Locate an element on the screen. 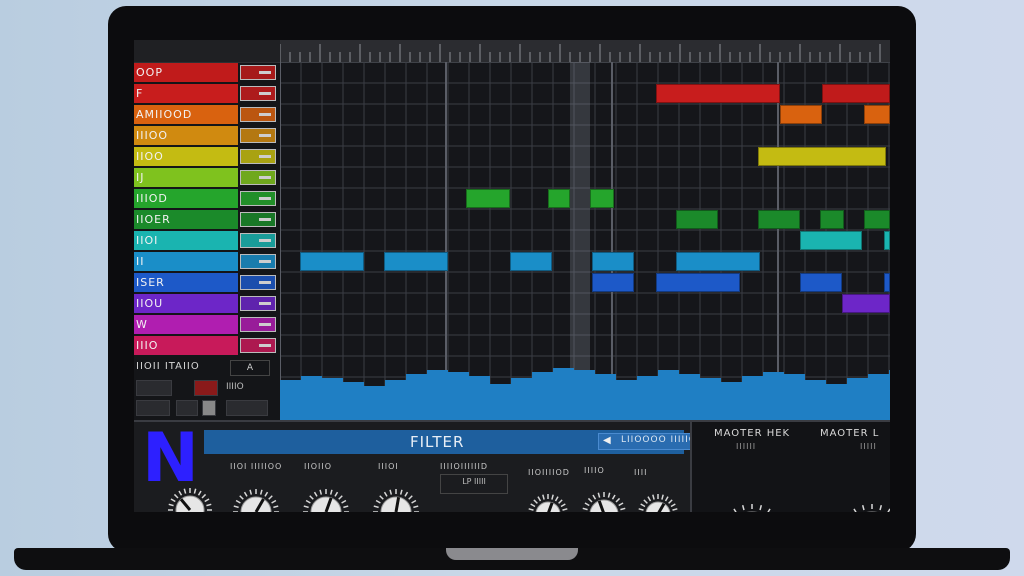 Image resolution: width=1024 pixels, height=576 pixels. track-row: IIIOO is located at coordinates (207, 135).